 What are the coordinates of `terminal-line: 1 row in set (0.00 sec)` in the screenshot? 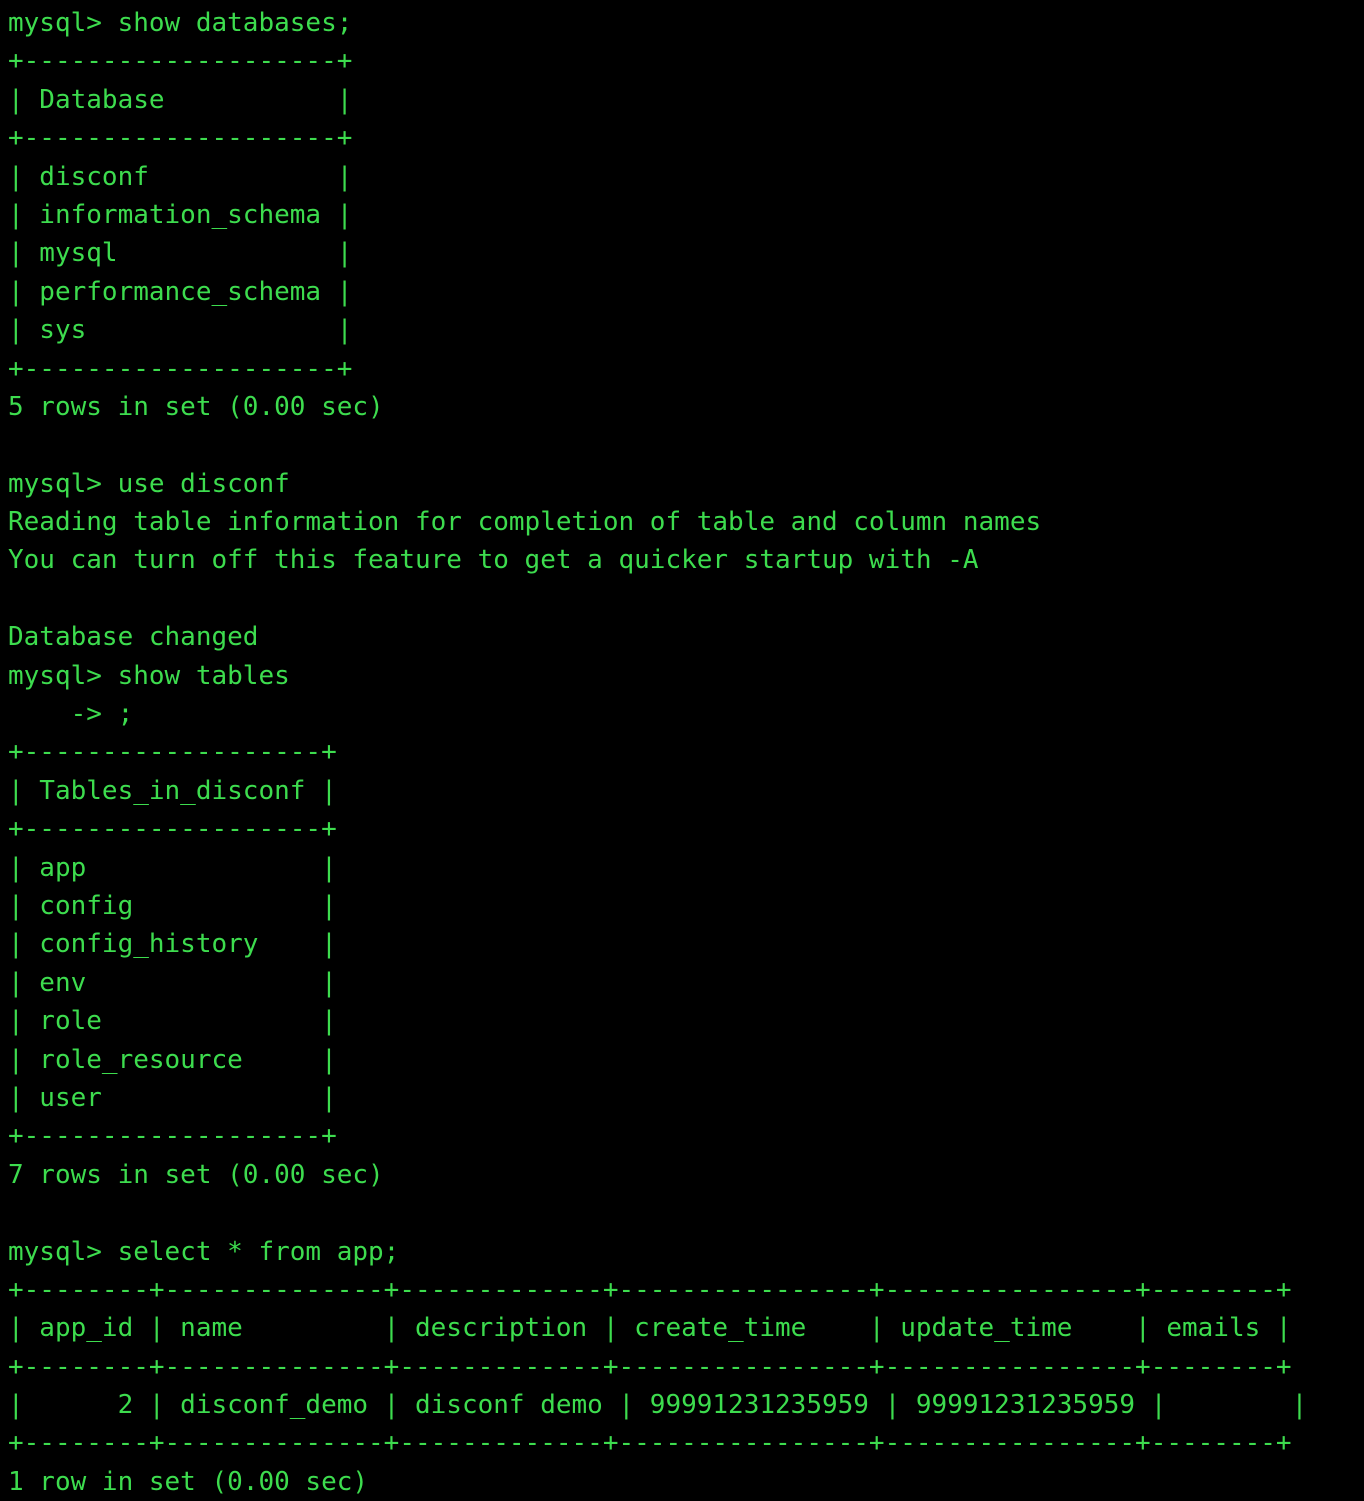 It's located at (188, 1481).